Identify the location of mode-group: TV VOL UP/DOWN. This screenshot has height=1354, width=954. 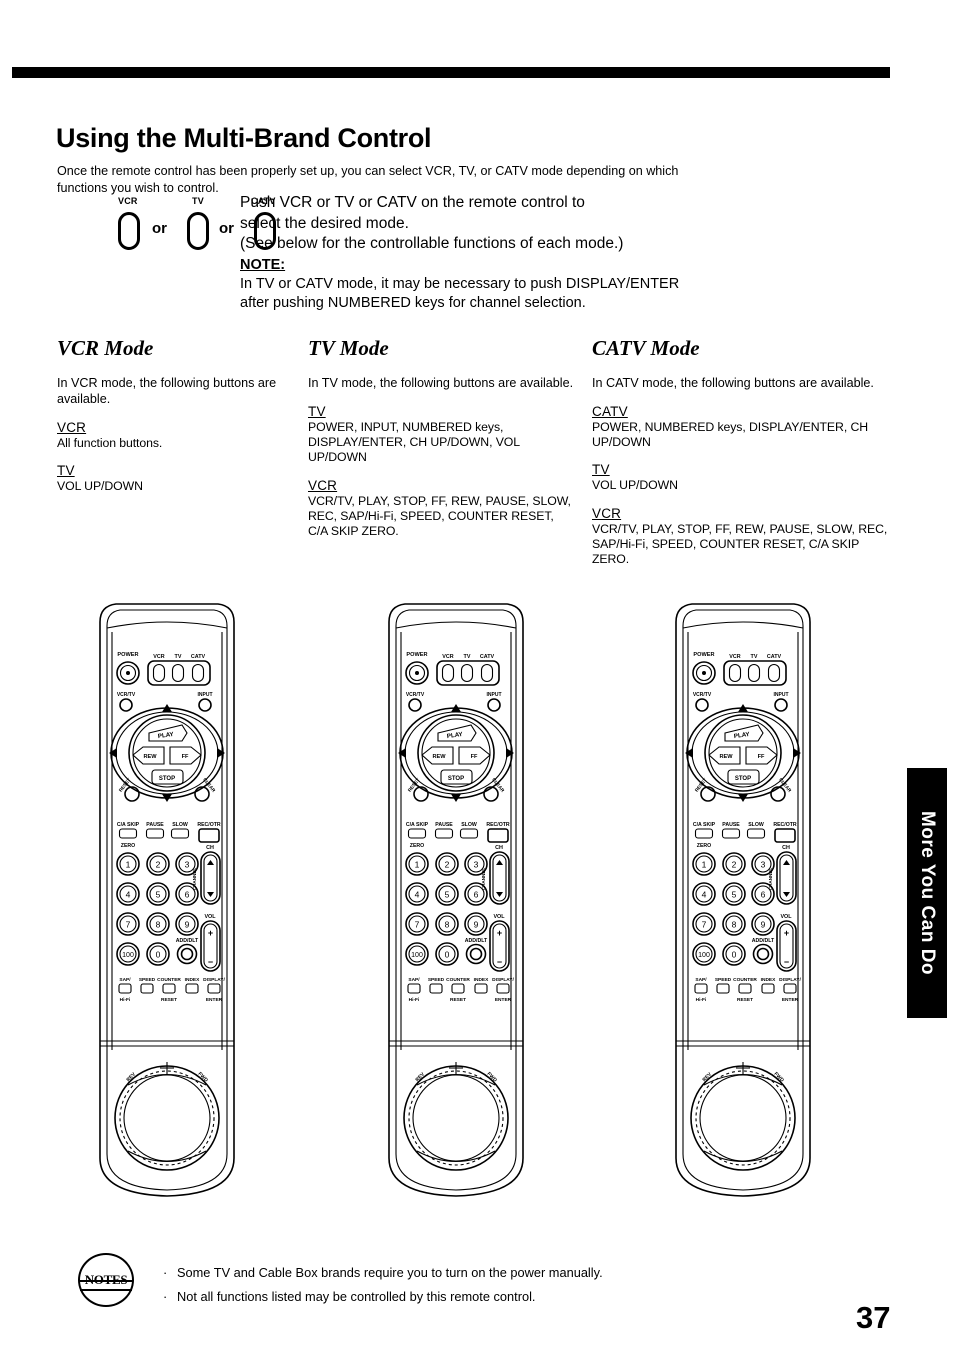
(172, 478).